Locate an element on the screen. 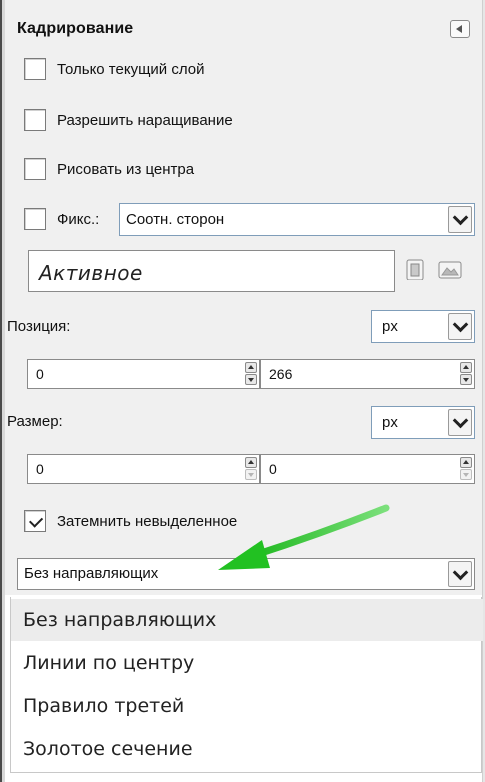 The height and width of the screenshot is (782, 485). fixed-value-text: Активное is located at coordinates (91, 273).